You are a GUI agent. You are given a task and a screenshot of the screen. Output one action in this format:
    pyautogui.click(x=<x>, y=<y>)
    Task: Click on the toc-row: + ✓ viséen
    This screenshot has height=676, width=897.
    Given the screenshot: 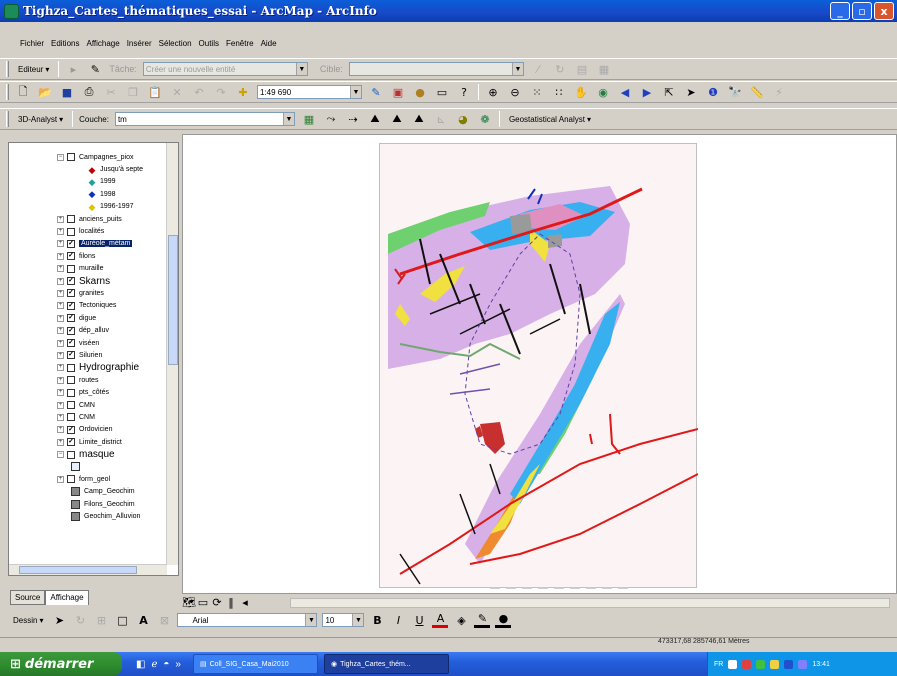 What is the action you would take?
    pyautogui.click(x=88, y=343)
    